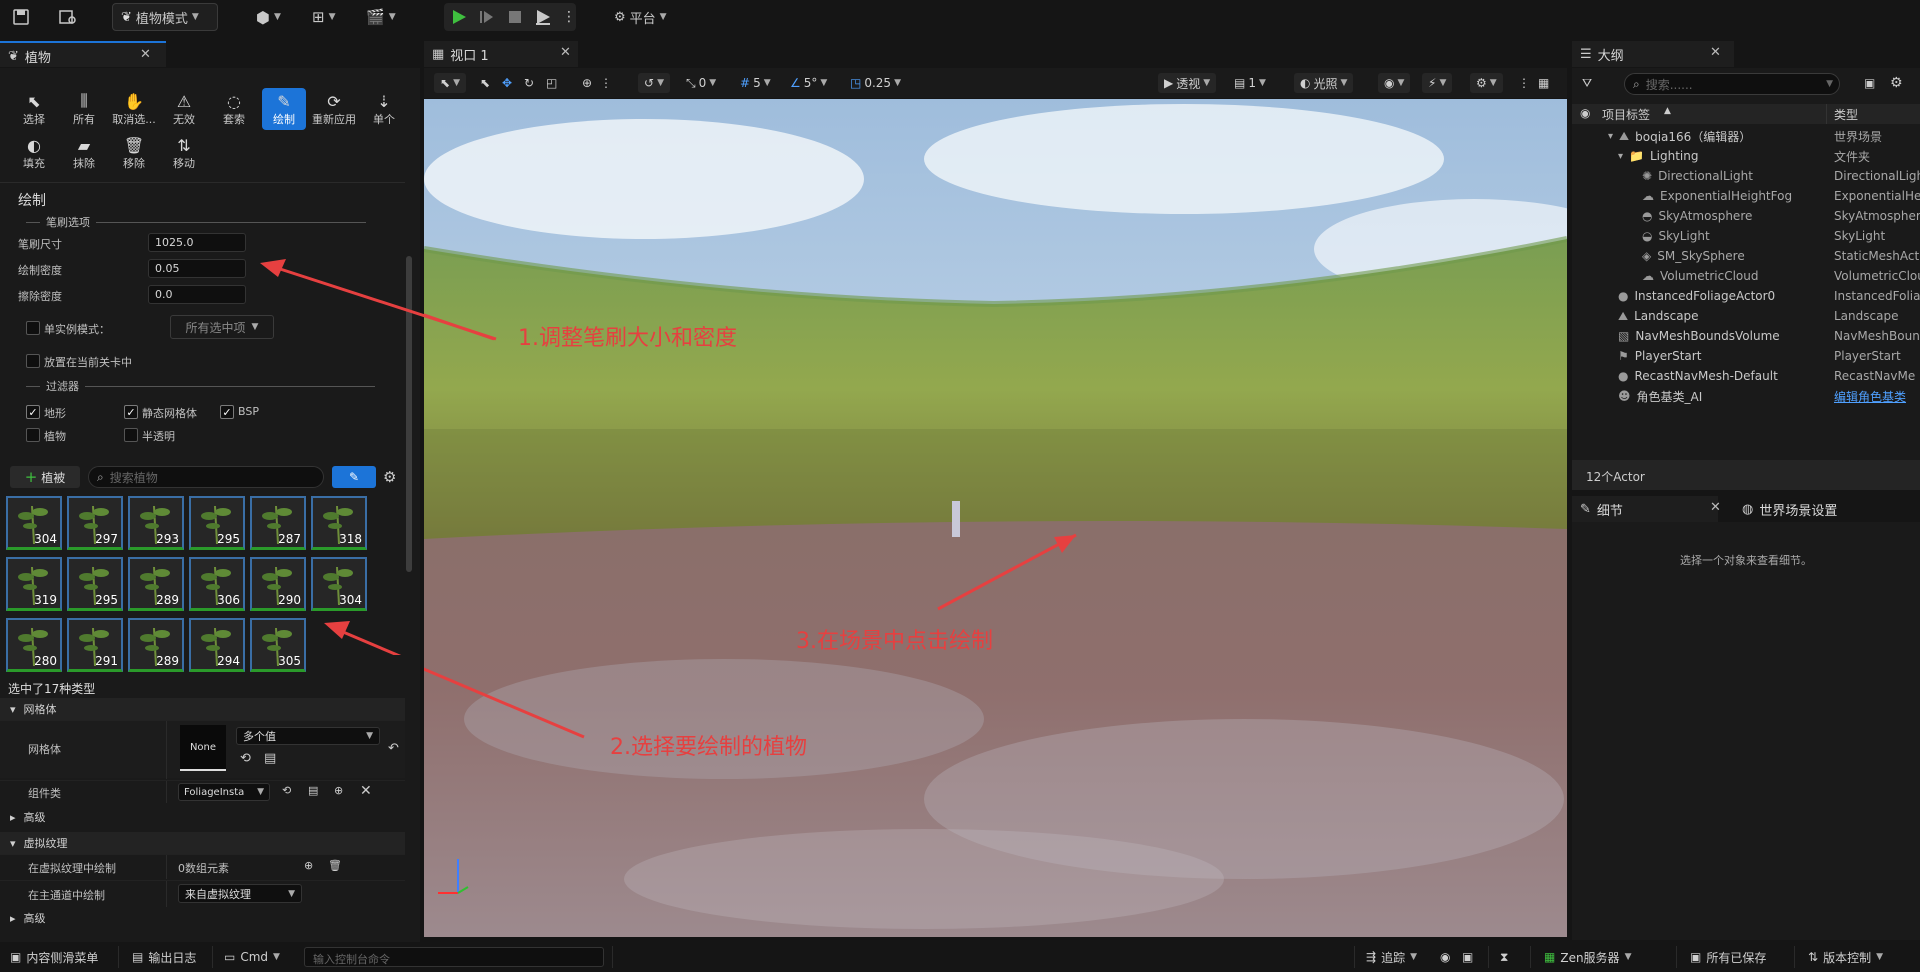  I want to click on outliner-row: ◈ SM_SkySphere StaticMeshAct, so click(1746, 256).